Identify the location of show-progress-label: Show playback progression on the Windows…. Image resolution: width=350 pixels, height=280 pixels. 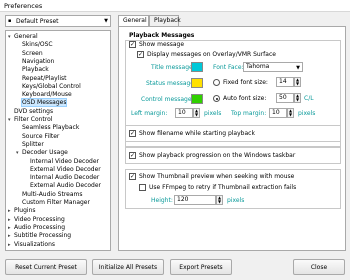
(217, 155).